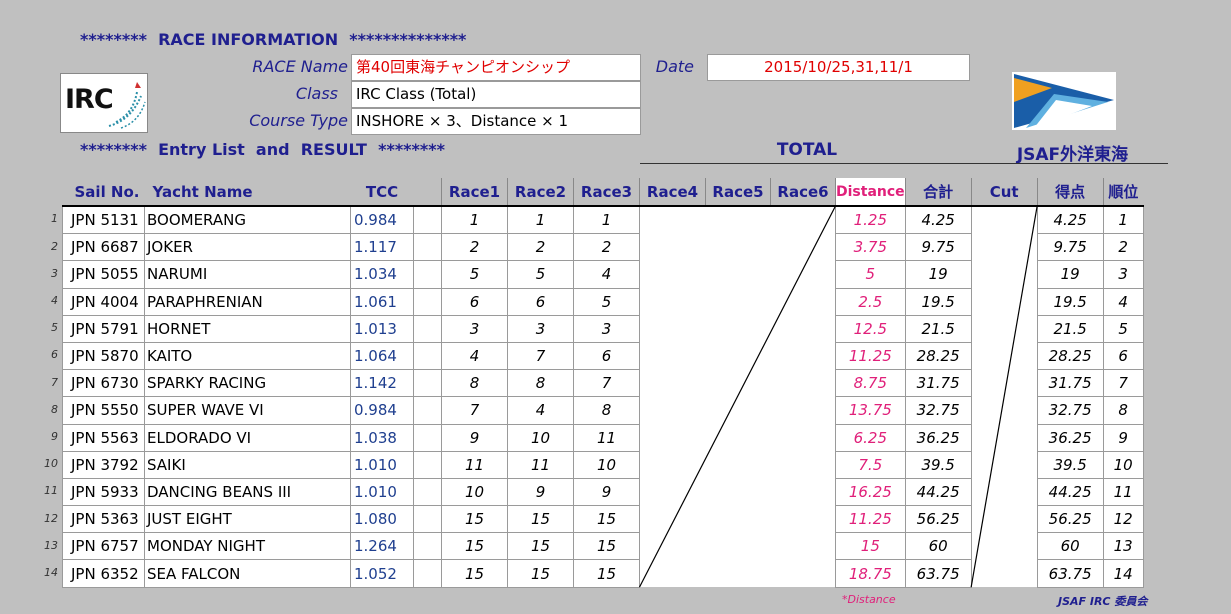  What do you see at coordinates (870, 220) in the screenshot?
I see `distance-cell: 1.25` at bounding box center [870, 220].